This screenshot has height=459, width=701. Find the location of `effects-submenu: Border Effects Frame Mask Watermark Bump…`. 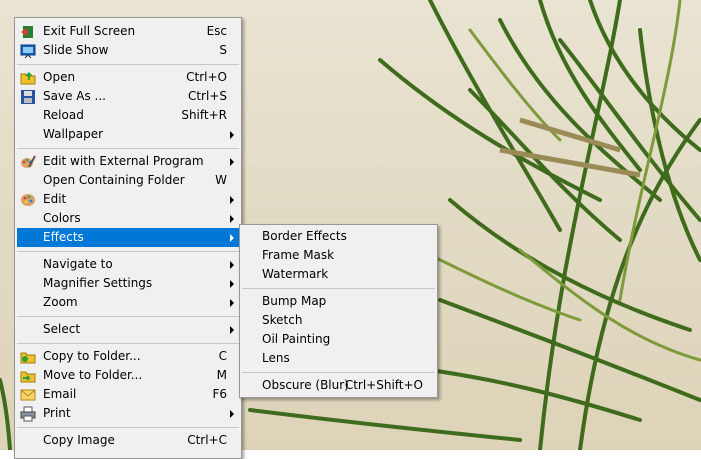

effects-submenu: Border Effects Frame Mask Watermark Bump… is located at coordinates (338, 311).